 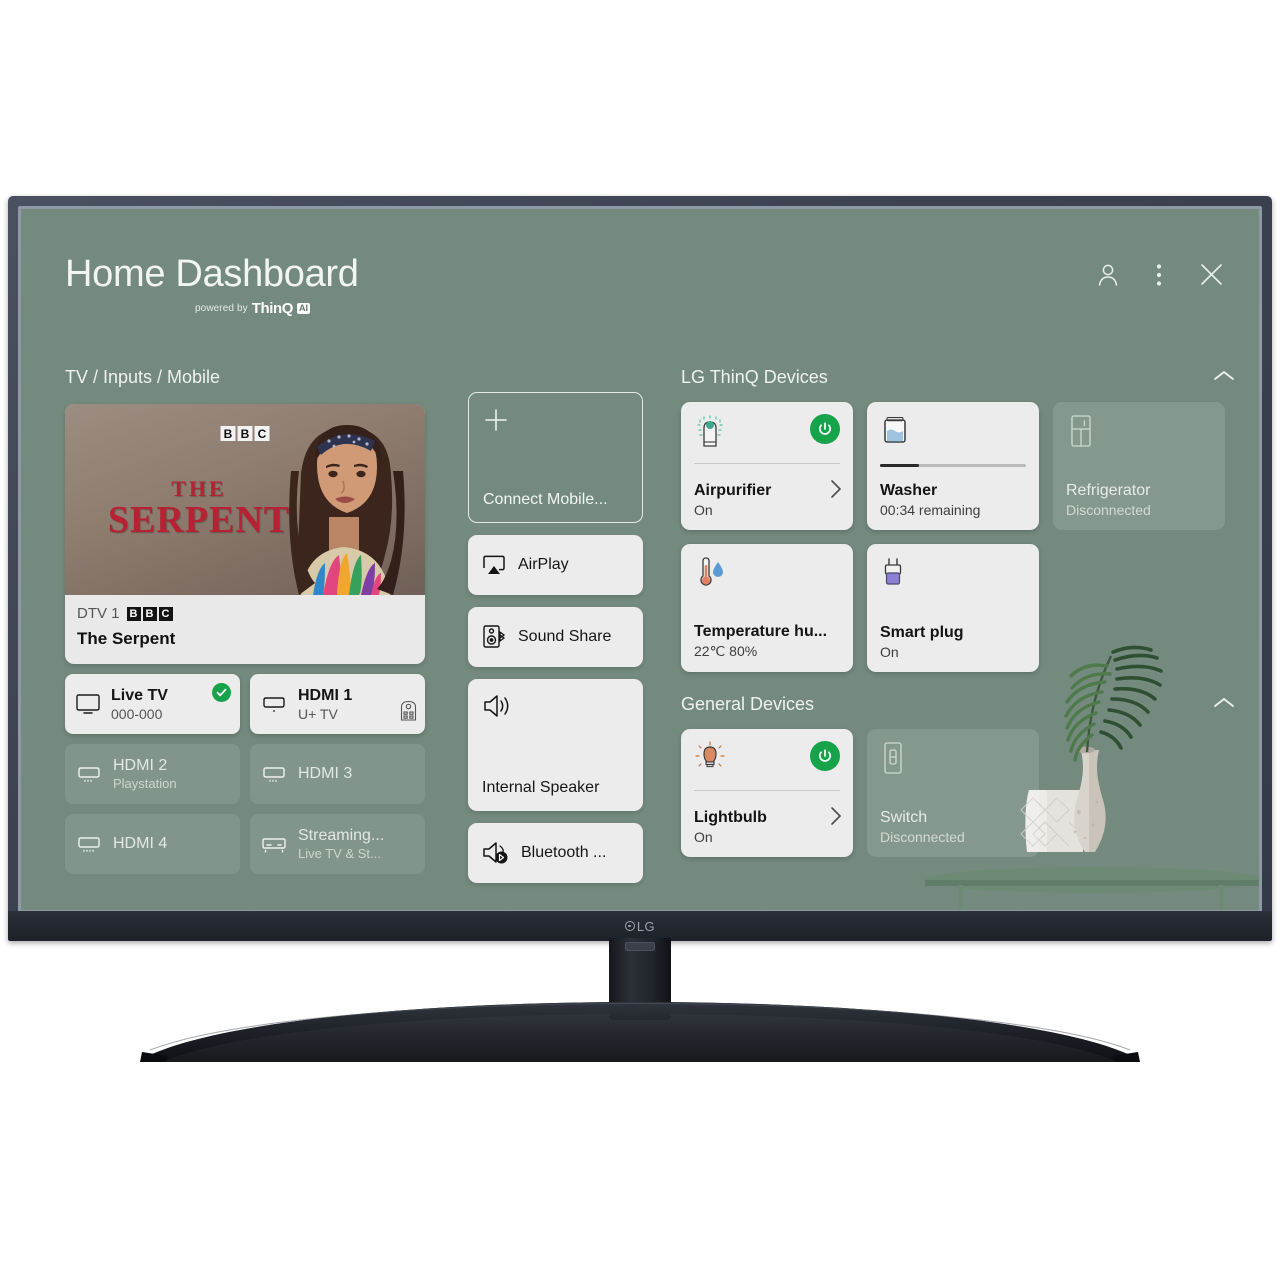 What do you see at coordinates (909, 490) in the screenshot?
I see `device-label: Washer` at bounding box center [909, 490].